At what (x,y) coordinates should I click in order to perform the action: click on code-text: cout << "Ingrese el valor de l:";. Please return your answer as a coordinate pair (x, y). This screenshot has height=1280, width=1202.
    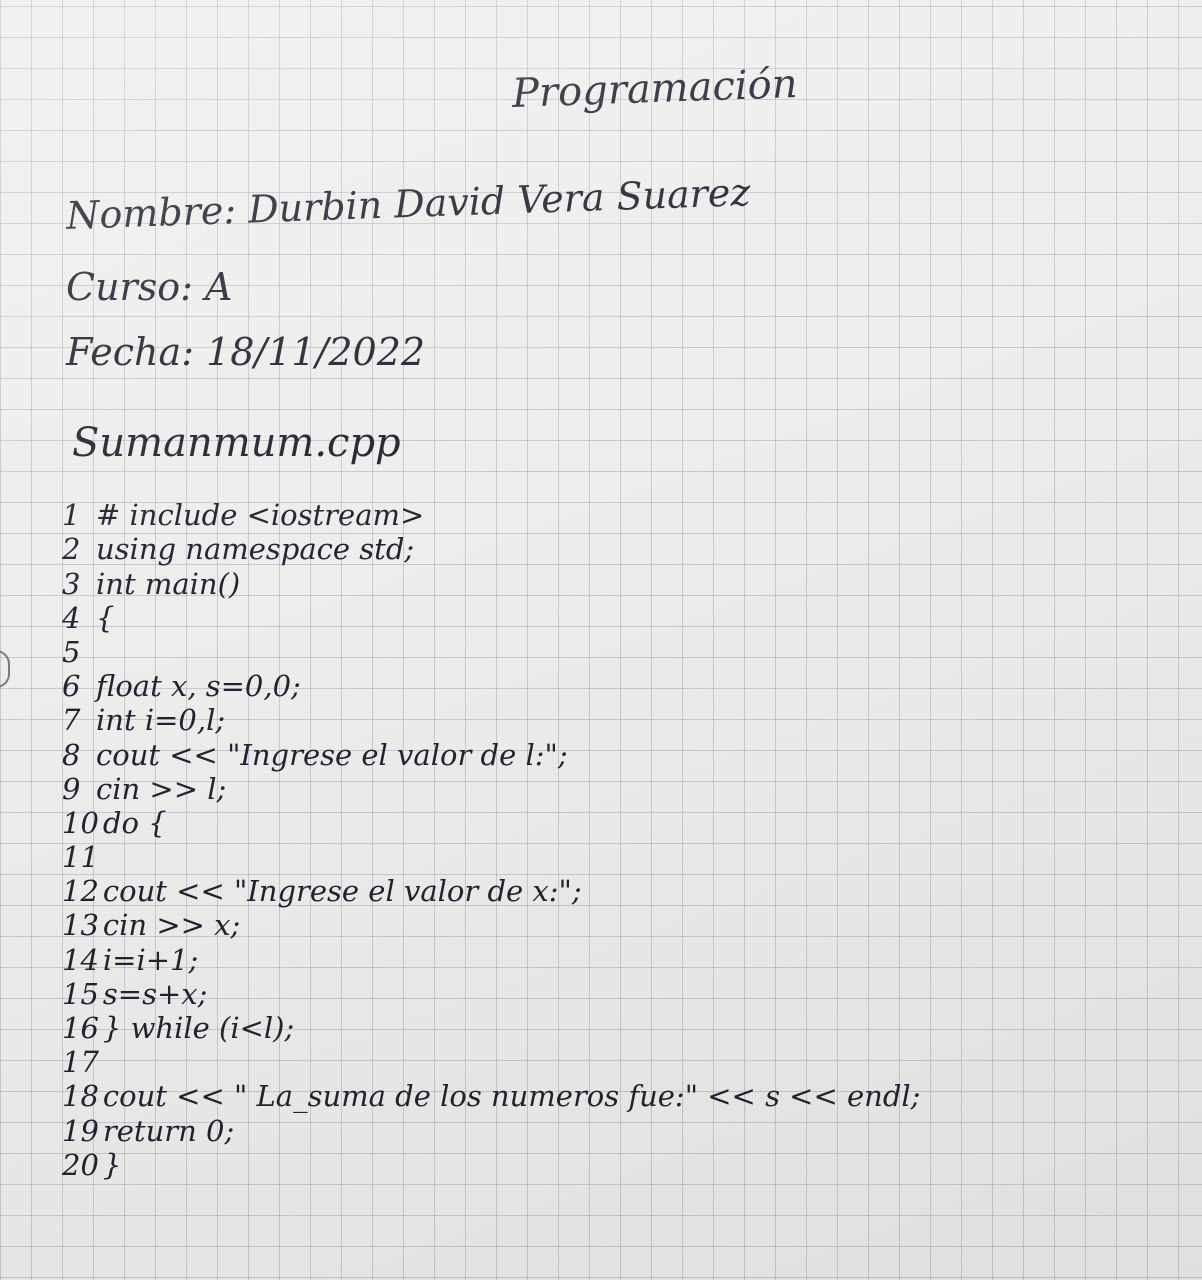
    Looking at the image, I should click on (332, 754).